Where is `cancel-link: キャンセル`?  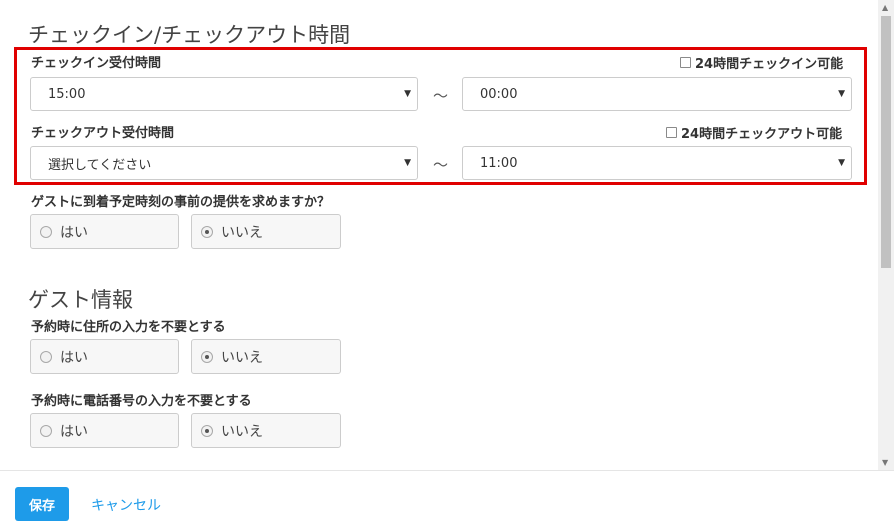
cancel-link: キャンセル is located at coordinates (126, 505).